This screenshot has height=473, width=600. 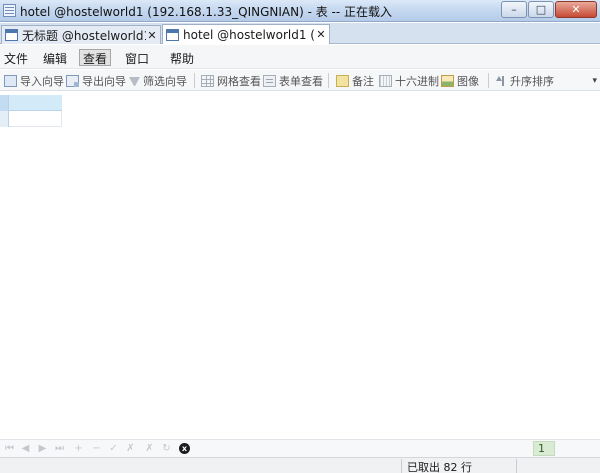 What do you see at coordinates (166, 449) in the screenshot?
I see `refresh-icon: ↻` at bounding box center [166, 449].